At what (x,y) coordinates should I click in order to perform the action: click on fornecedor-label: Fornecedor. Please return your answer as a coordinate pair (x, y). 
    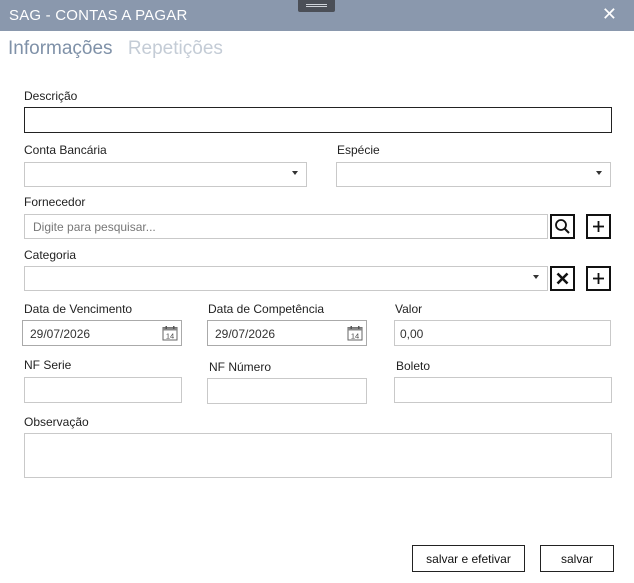
    Looking at the image, I should click on (55, 202).